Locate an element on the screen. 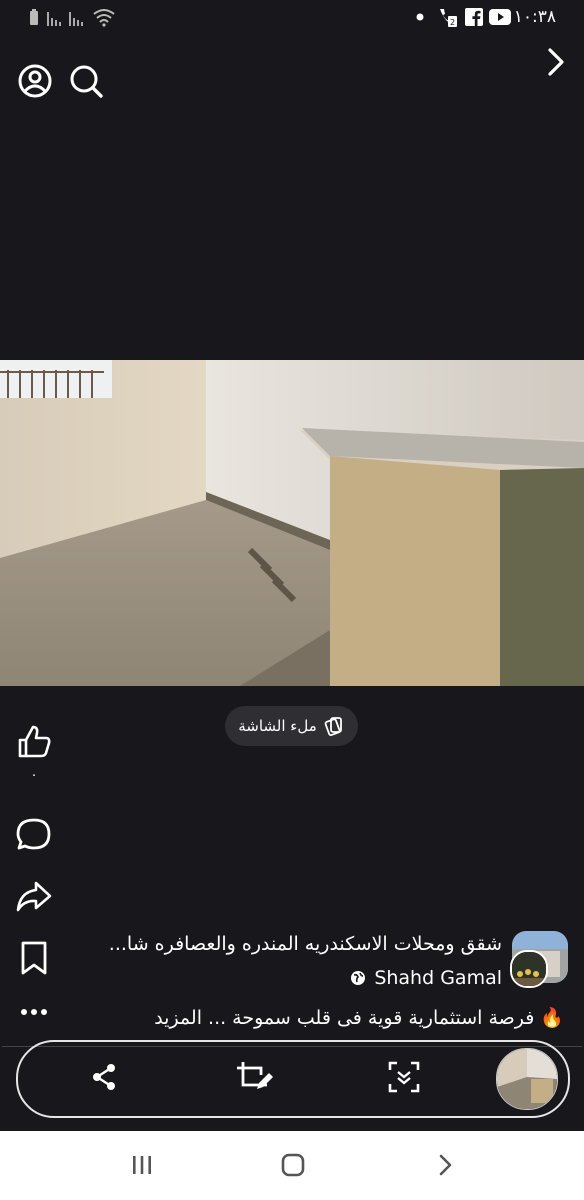 Image resolution: width=584 pixels, height=1200 pixels. chevron-right-icon is located at coordinates (556, 62).